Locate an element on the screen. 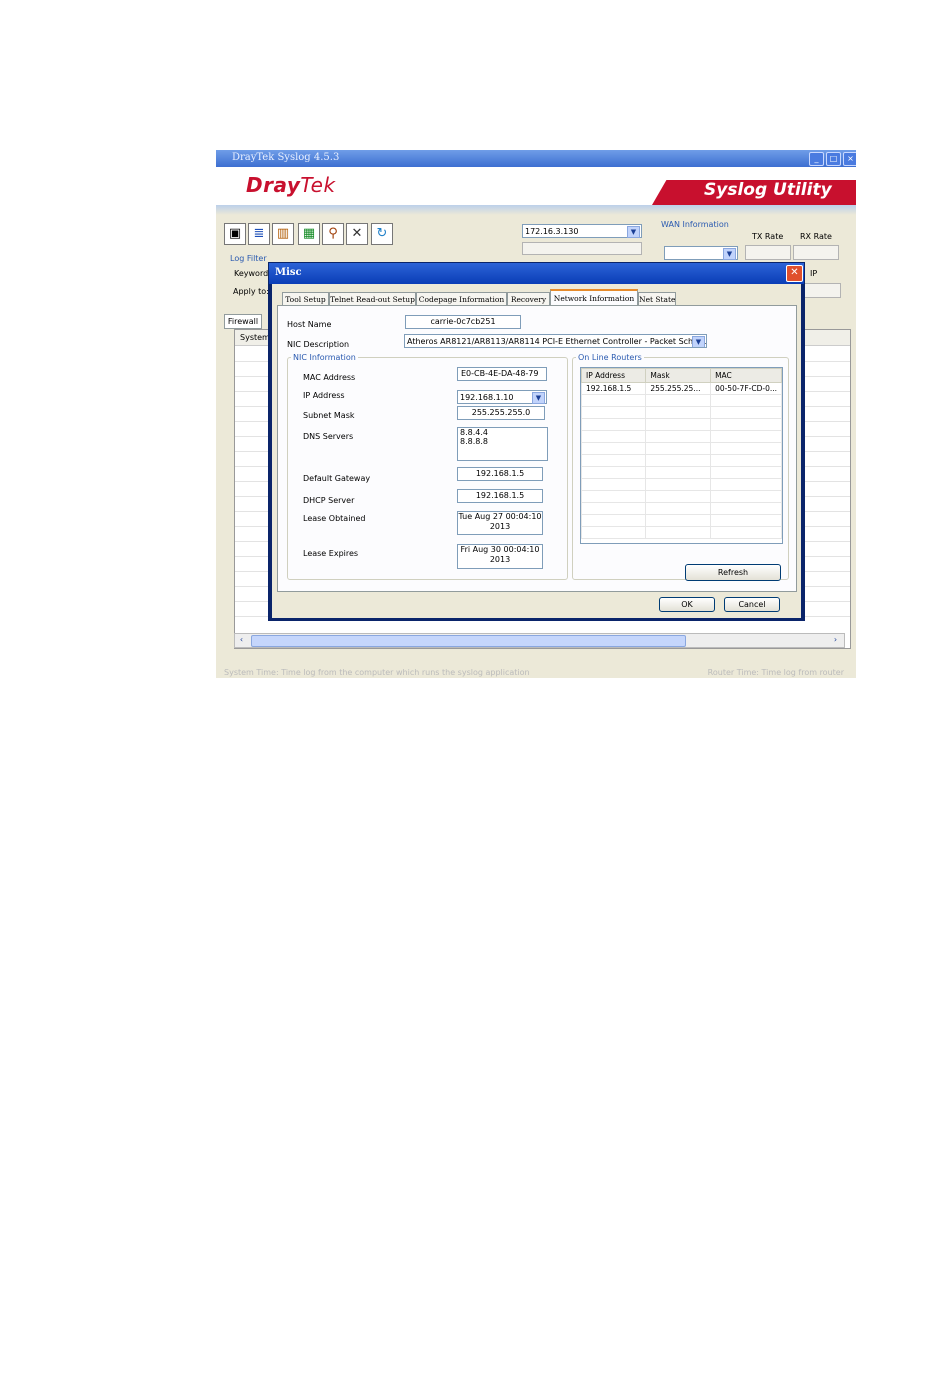 This screenshot has height=1388, width=950. lease-obtained-date: Tue Aug 27 00:04:10 is located at coordinates (500, 516).